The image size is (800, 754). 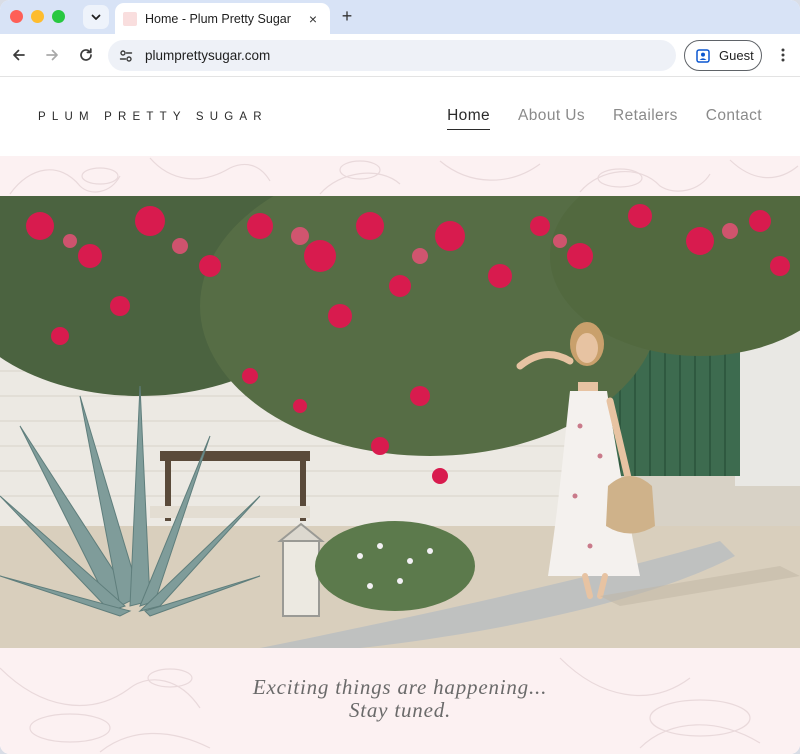 I want to click on minimize-window-button, so click(x=37, y=16).